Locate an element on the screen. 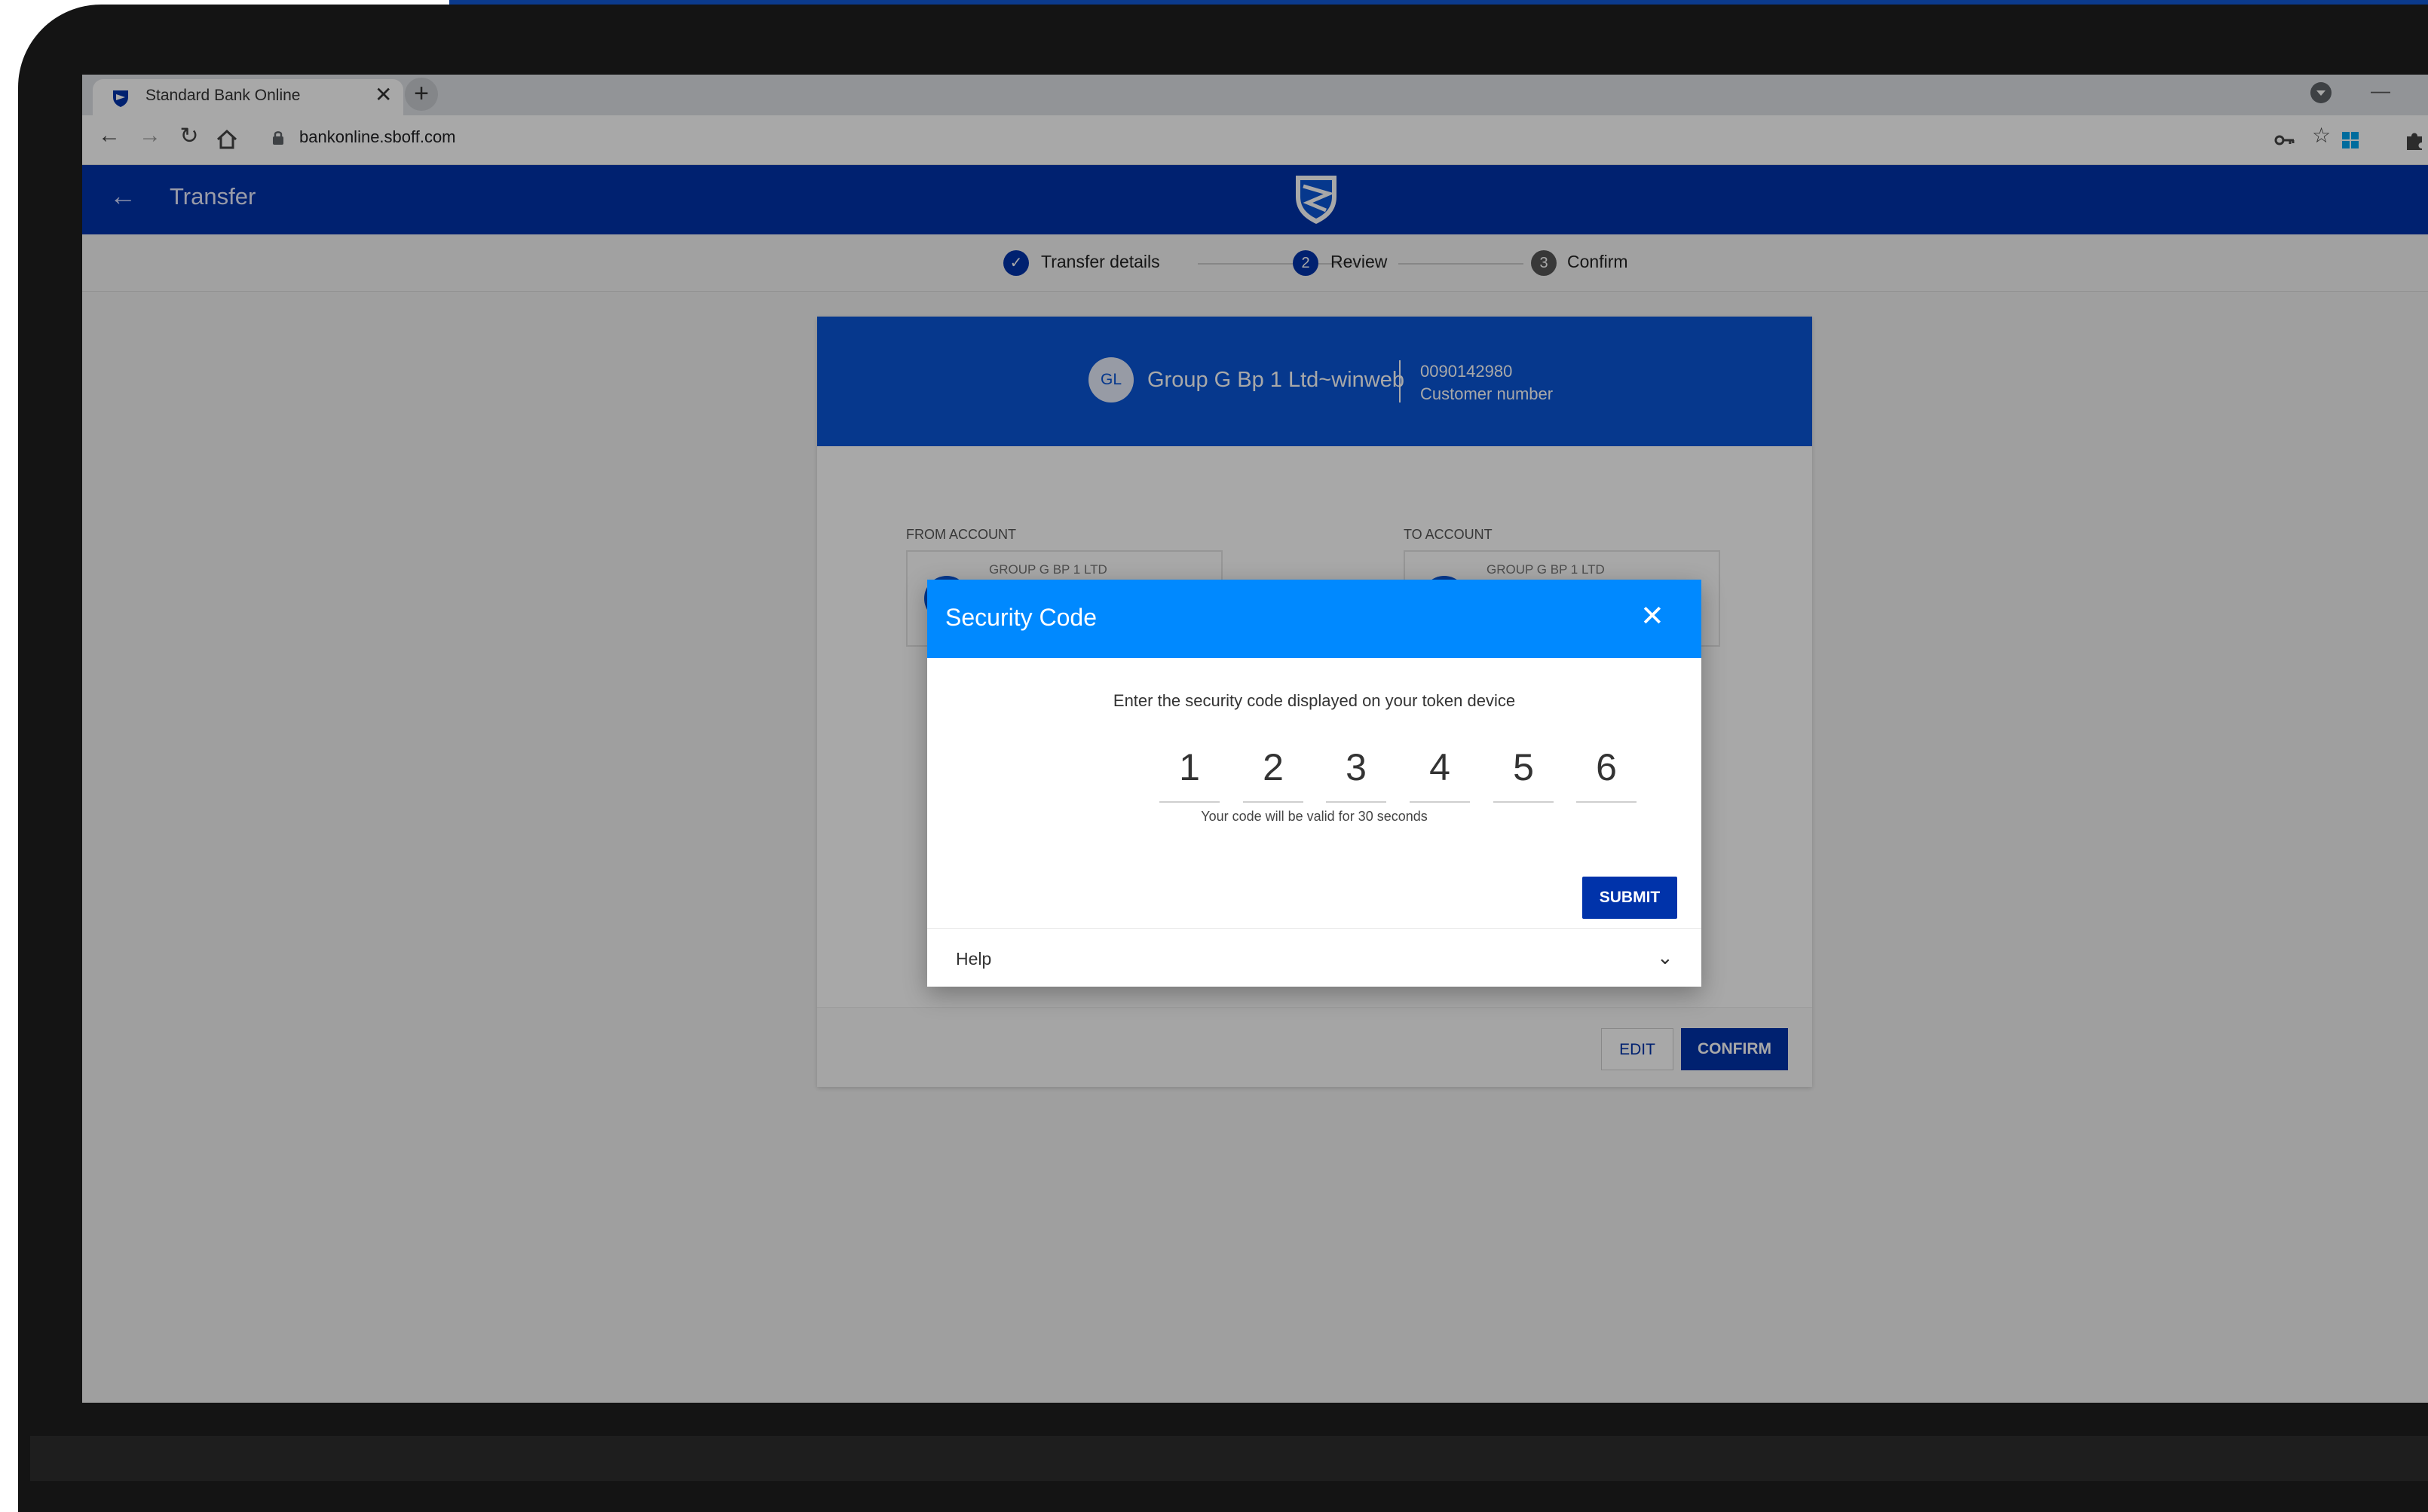 The image size is (2428, 1512). code-digit-input: 3 is located at coordinates (1356, 772).